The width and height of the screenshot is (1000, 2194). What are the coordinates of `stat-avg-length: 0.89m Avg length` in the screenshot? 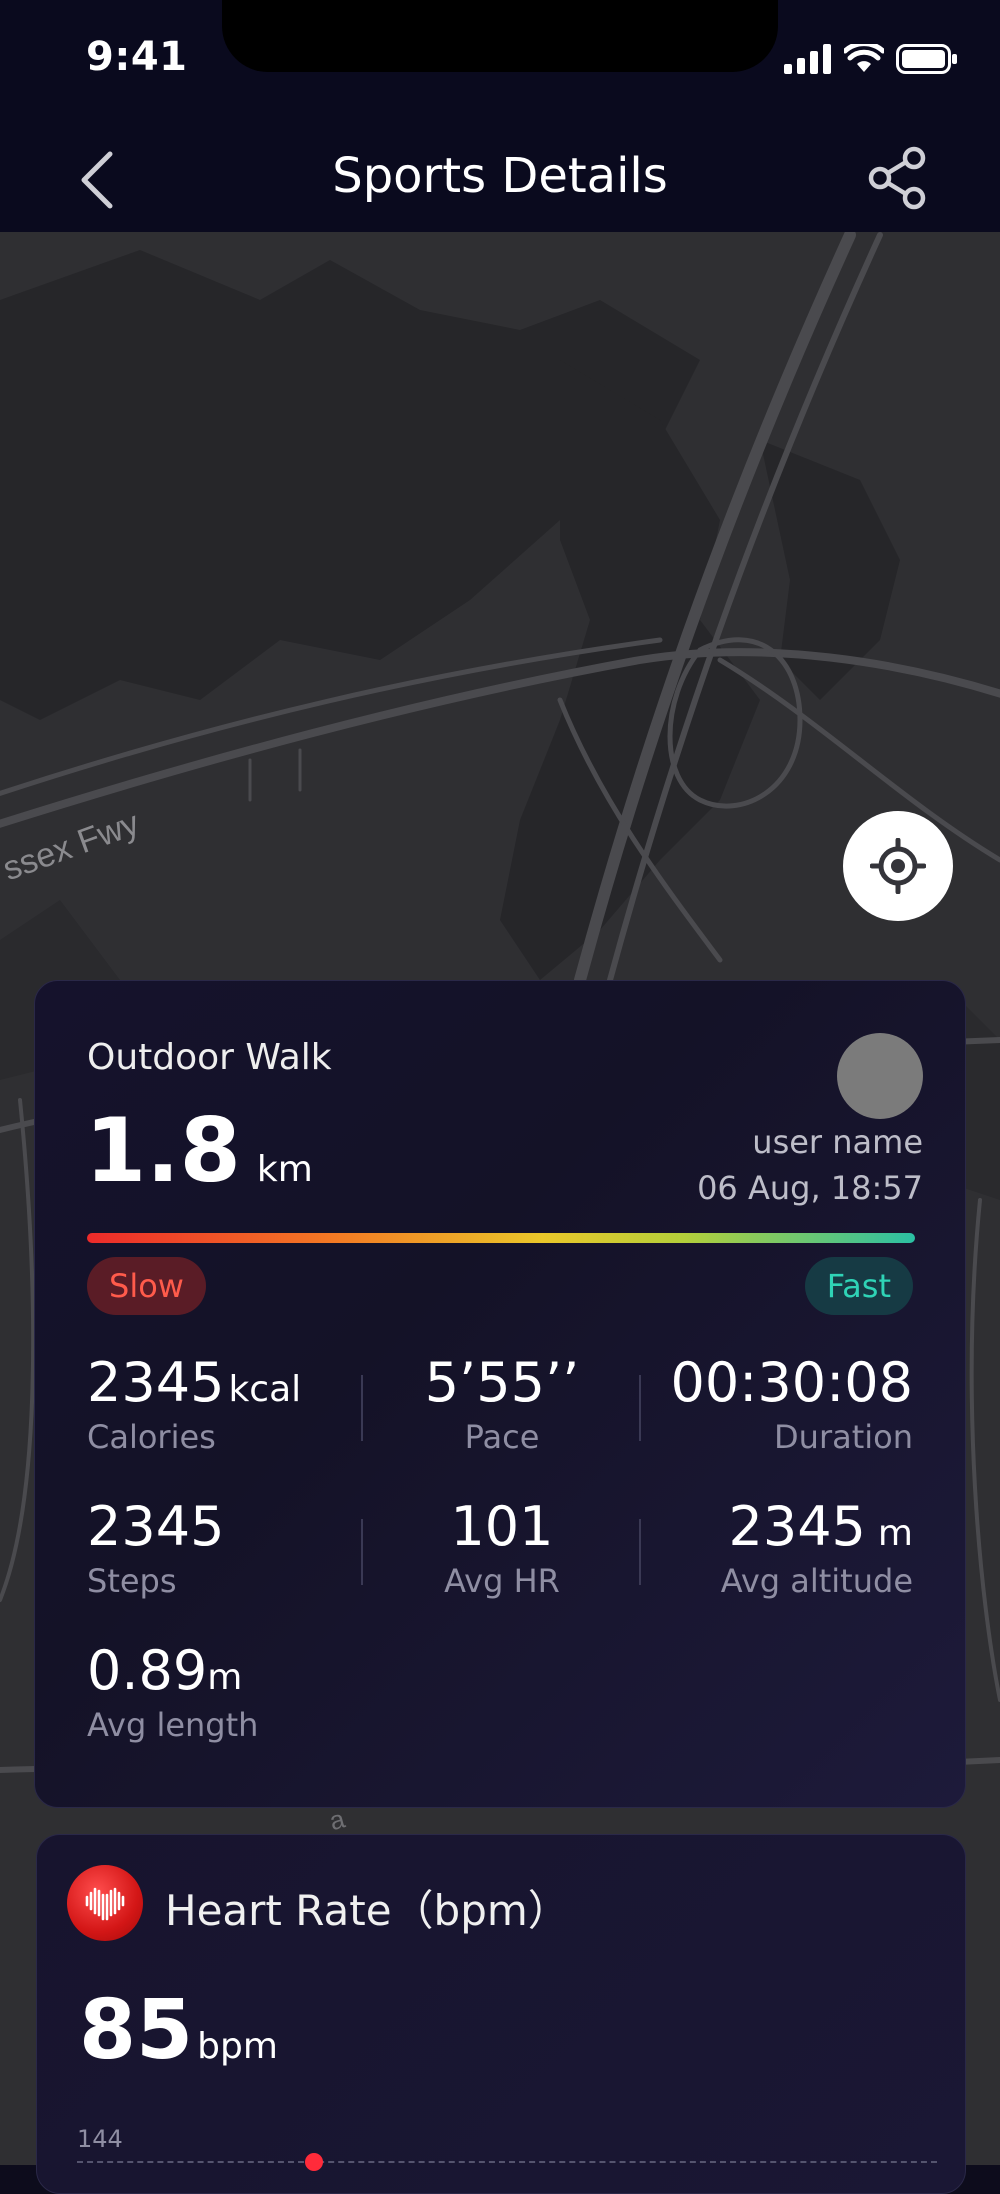 It's located at (172, 1691).